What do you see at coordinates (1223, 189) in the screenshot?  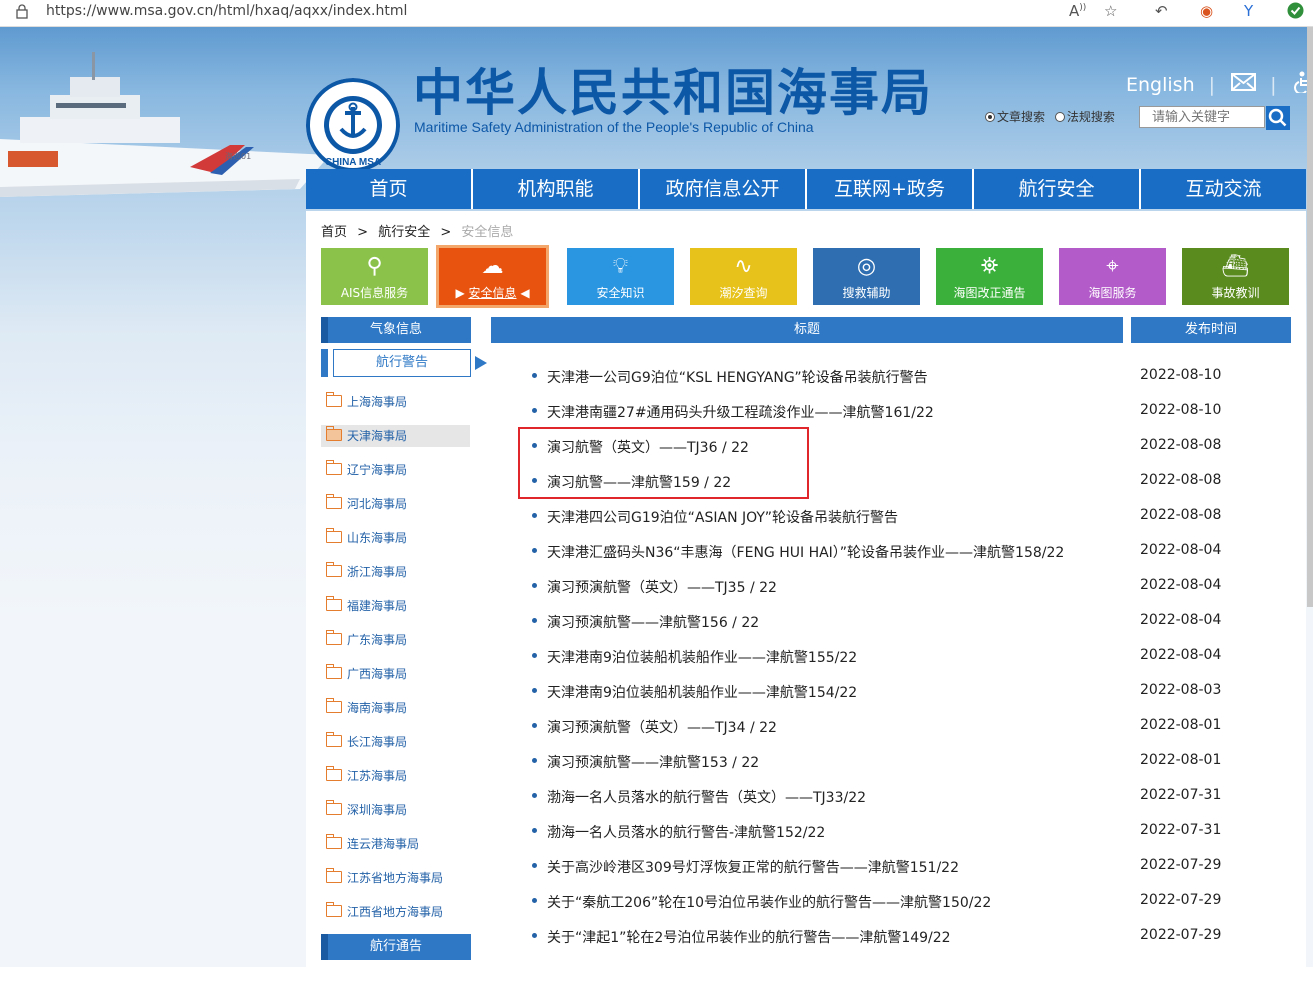 I see `nav-interaction: 互动交流` at bounding box center [1223, 189].